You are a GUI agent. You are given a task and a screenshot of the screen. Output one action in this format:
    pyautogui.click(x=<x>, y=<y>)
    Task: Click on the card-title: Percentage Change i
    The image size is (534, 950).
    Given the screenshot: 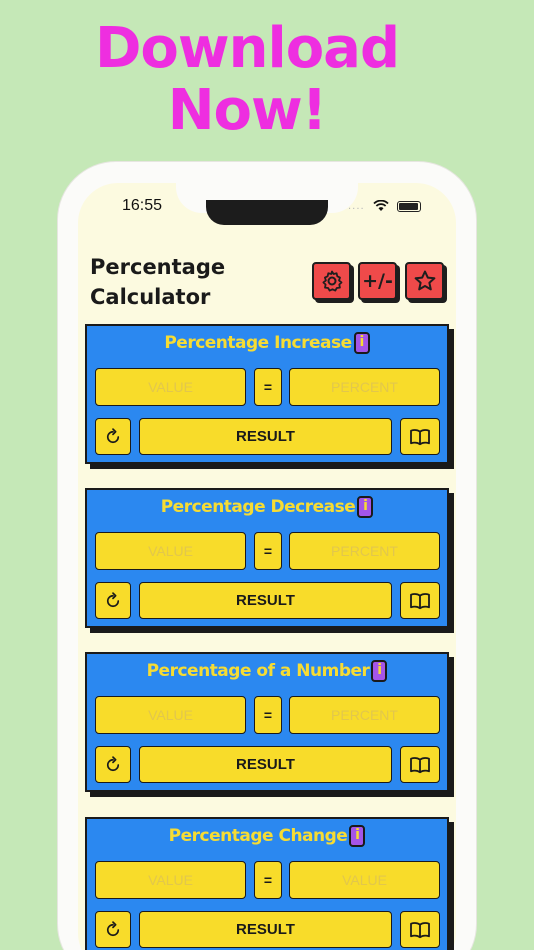 What is the action you would take?
    pyautogui.click(x=267, y=836)
    